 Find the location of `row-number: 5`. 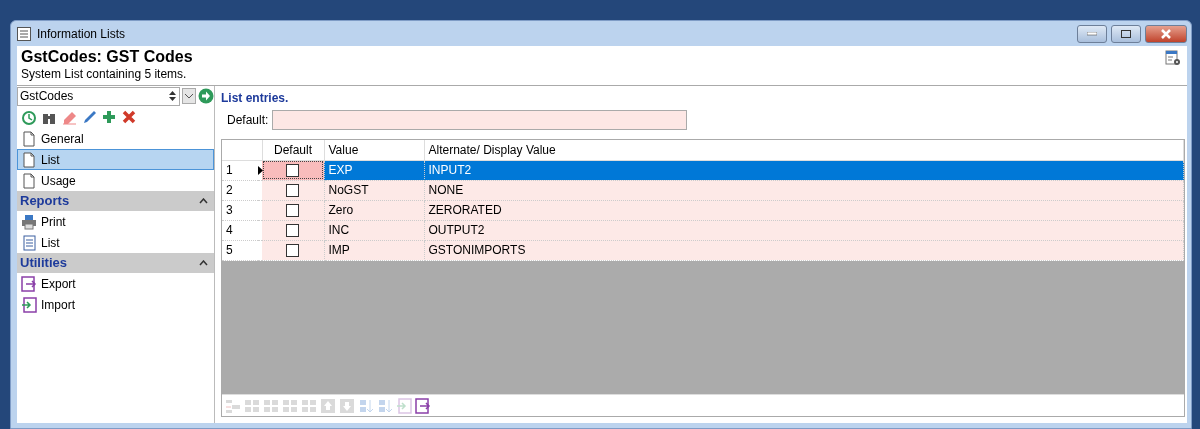

row-number: 5 is located at coordinates (240, 250).